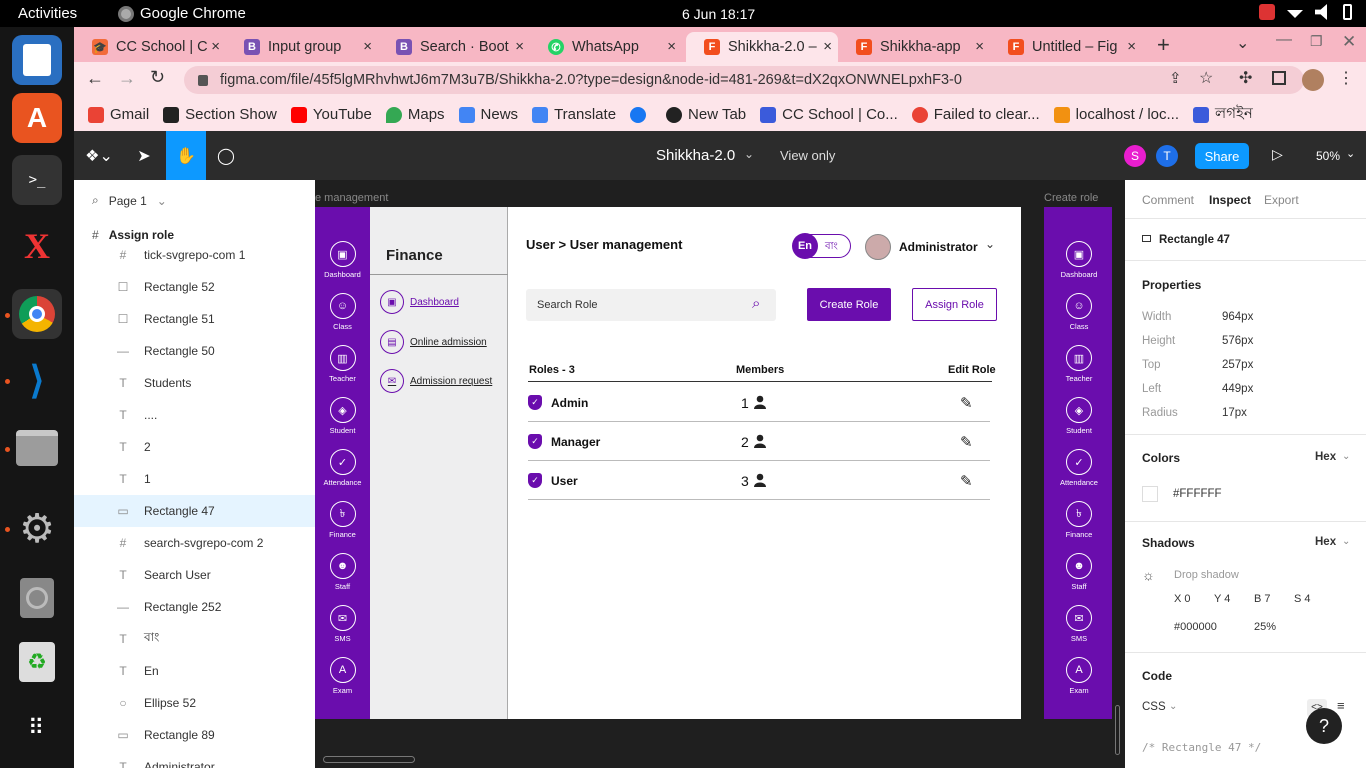  Describe the element at coordinates (878, 247) in the screenshot. I see `user-avatar` at that location.